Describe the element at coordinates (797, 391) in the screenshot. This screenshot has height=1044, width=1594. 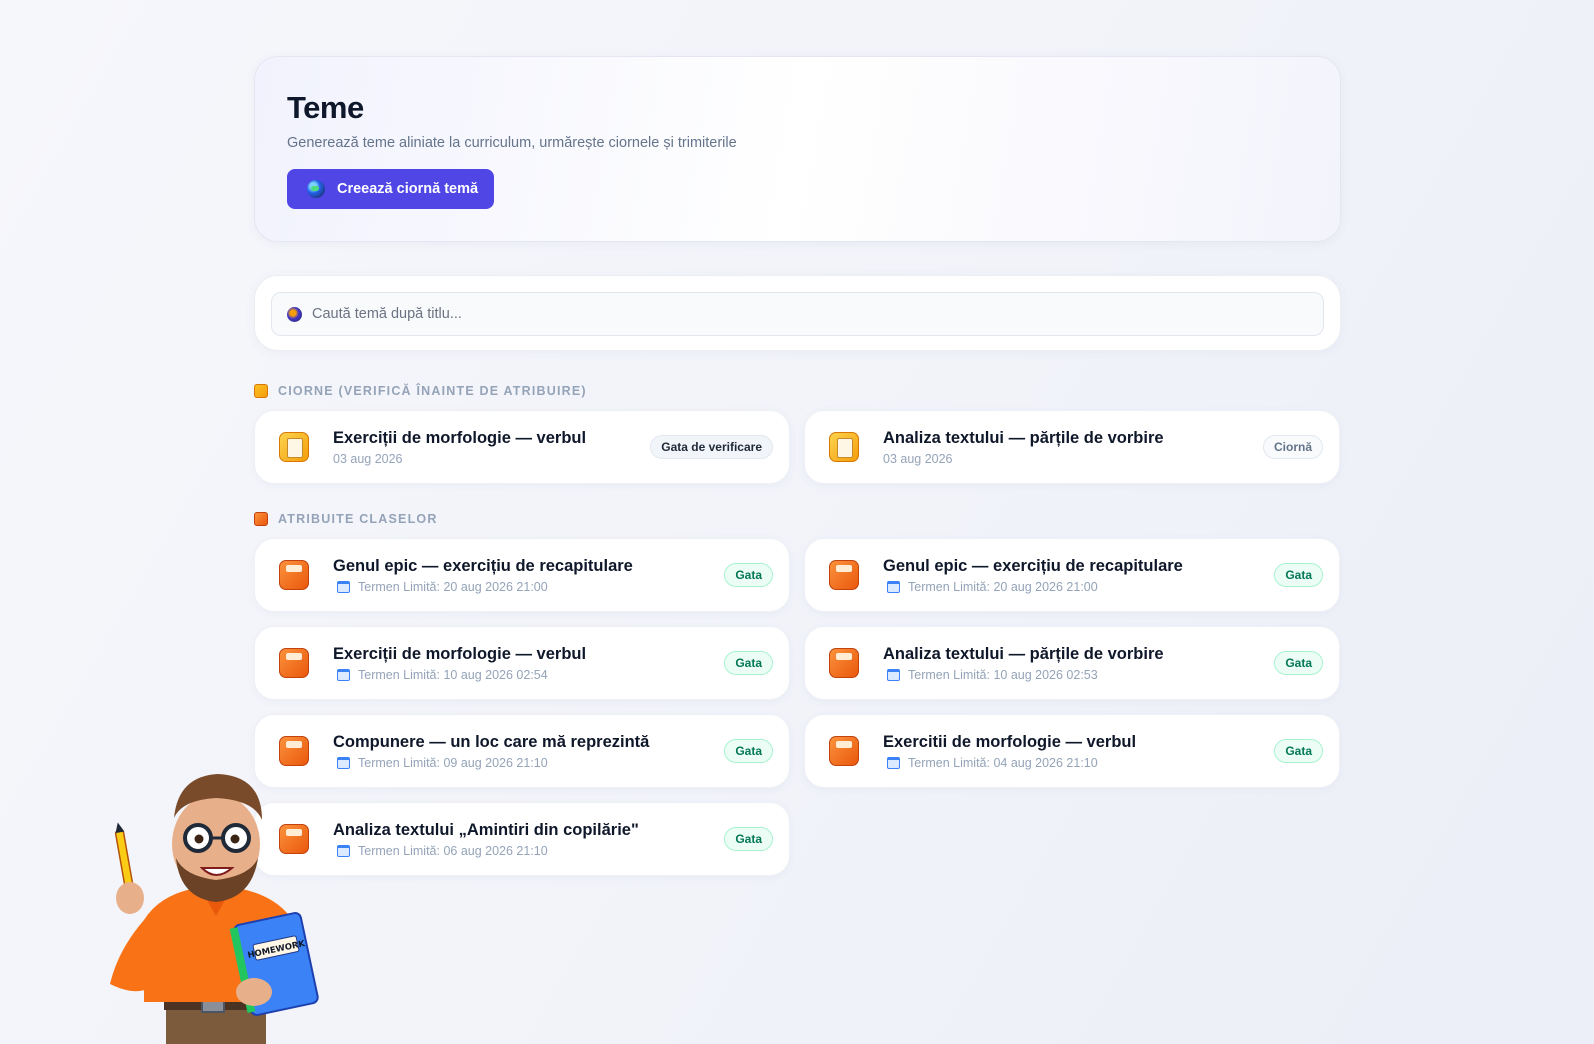
I see `drafts-section-heading: Ciorne (verifică înainte de atribuire)` at that location.